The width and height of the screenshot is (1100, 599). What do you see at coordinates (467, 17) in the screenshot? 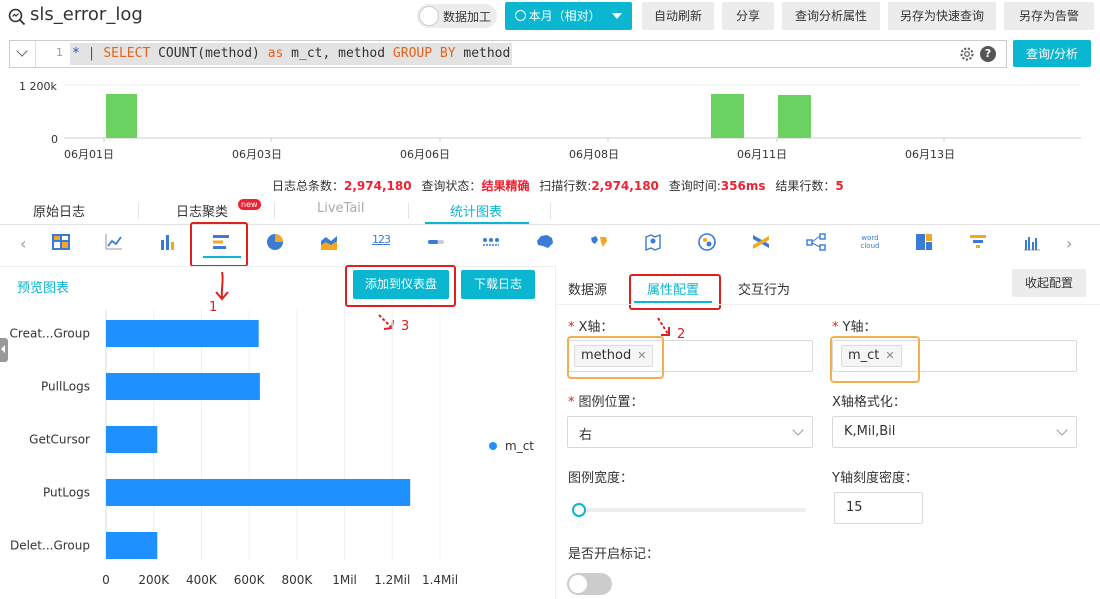
I see `data-processing-label: 数据加工` at bounding box center [467, 17].